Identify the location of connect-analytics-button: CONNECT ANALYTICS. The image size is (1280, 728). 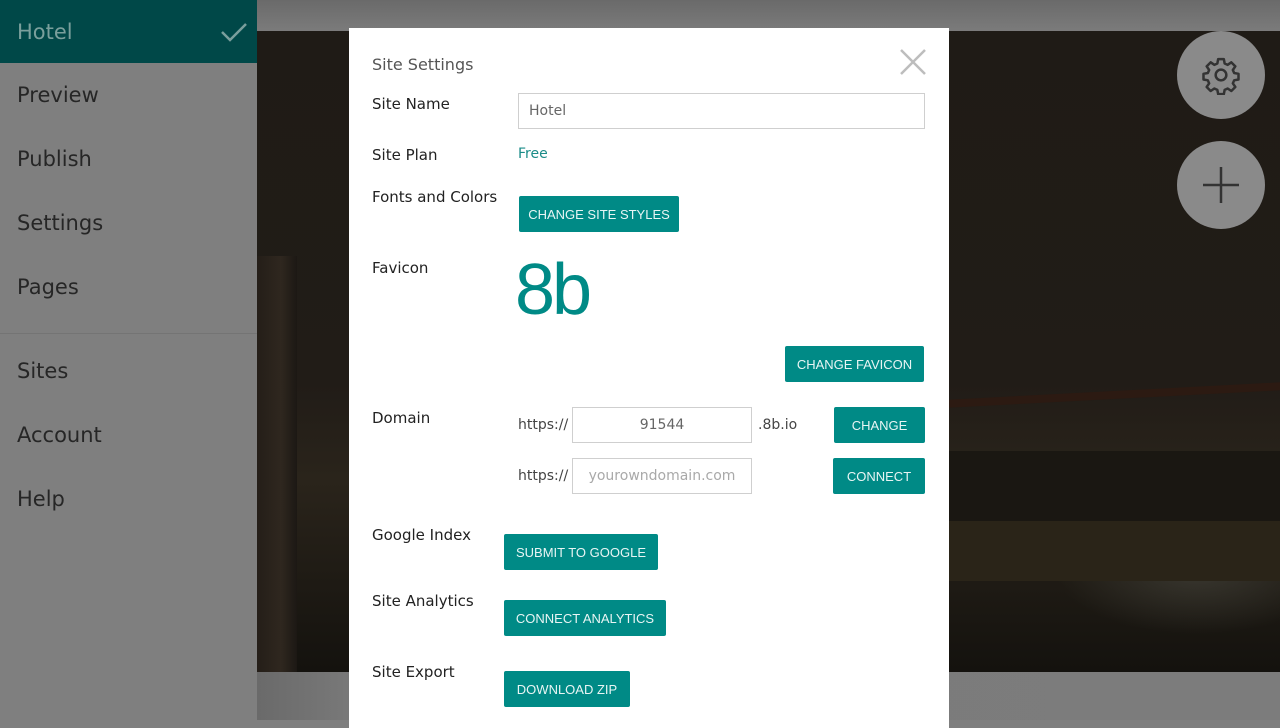
(585, 618).